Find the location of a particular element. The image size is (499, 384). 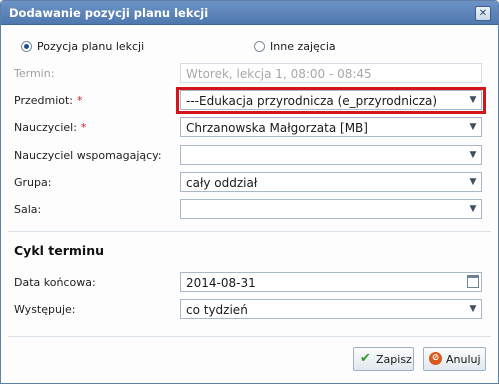

nauczyciel-value: Chrzanowska Małgorzata [MB] is located at coordinates (277, 128).